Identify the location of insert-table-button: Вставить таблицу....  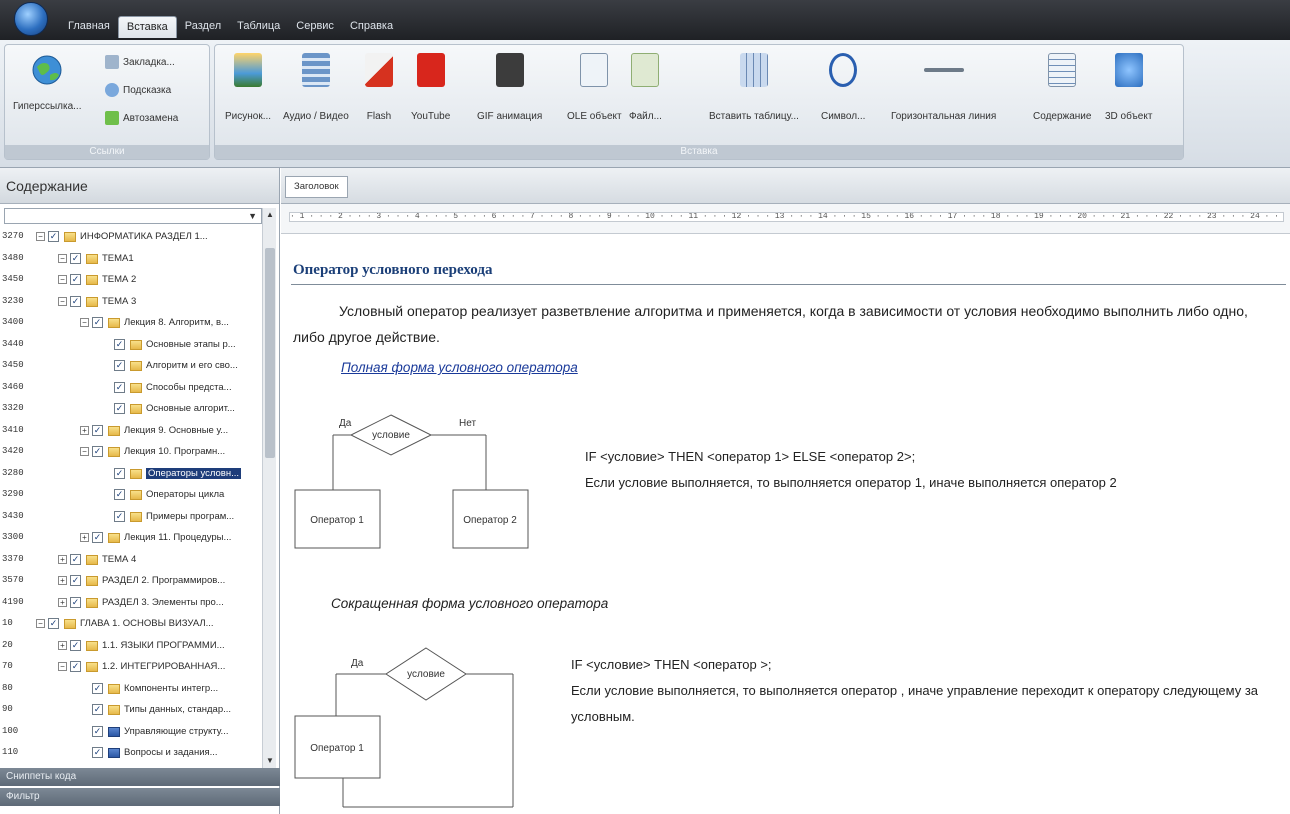
(754, 87).